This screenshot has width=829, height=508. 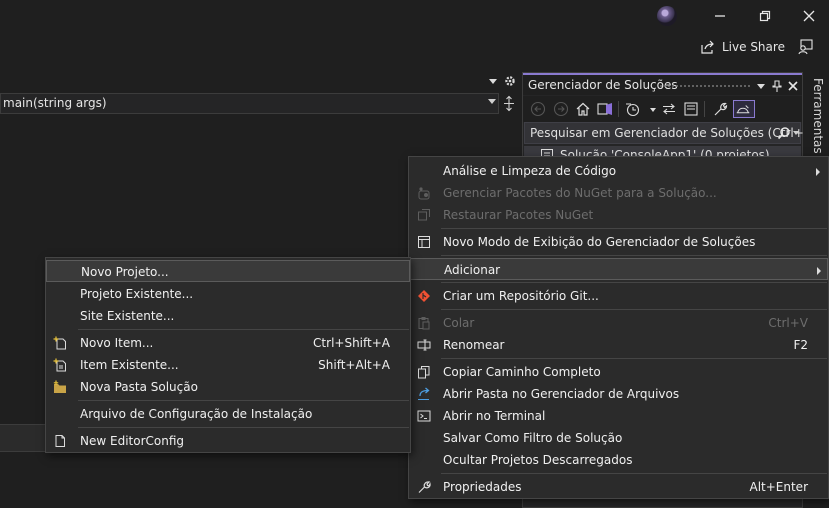 I want to click on properties-icon, so click(x=721, y=109).